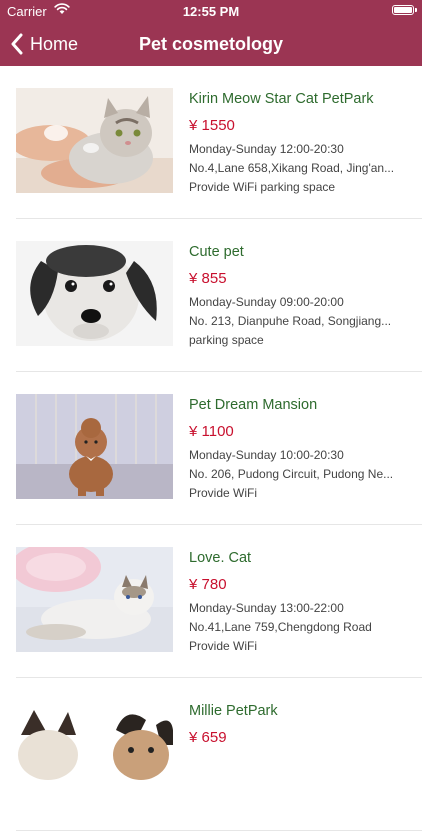 The height and width of the screenshot is (831, 422). What do you see at coordinates (266, 608) in the screenshot?
I see `shop-hours: Monday-Sunday 13:00-22:00` at bounding box center [266, 608].